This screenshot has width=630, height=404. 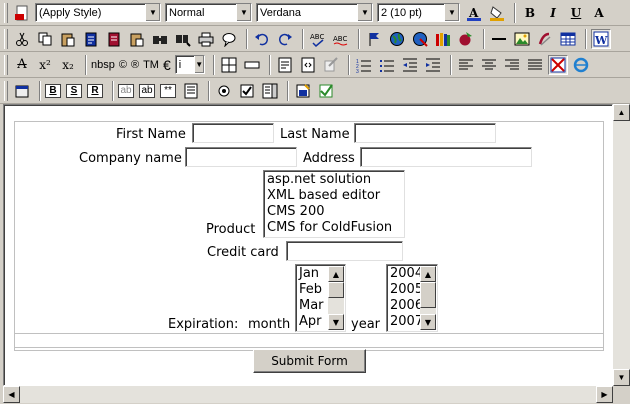 What do you see at coordinates (167, 65) in the screenshot?
I see `euro-button: €` at bounding box center [167, 65].